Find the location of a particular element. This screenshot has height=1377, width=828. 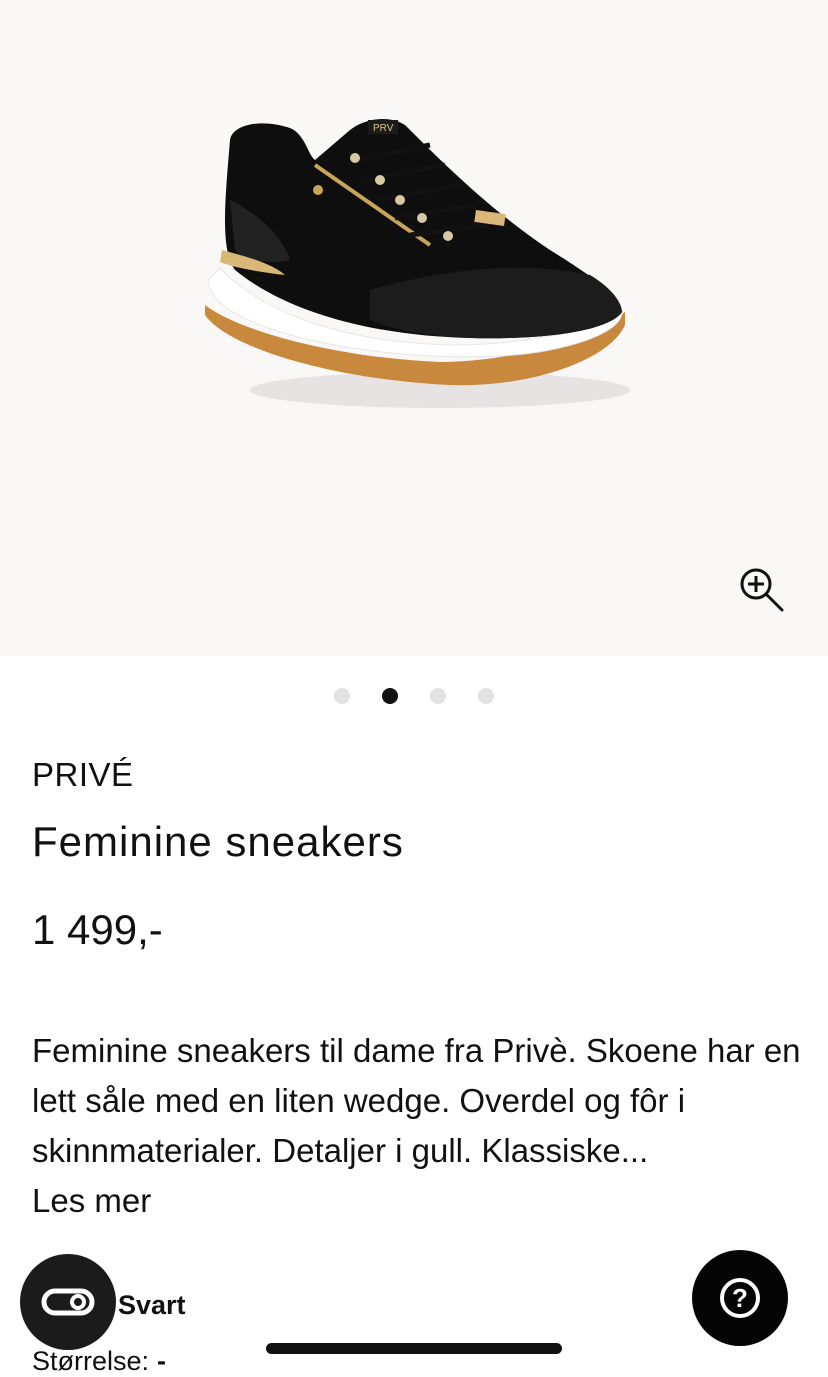

help-button: ? is located at coordinates (740, 1298).